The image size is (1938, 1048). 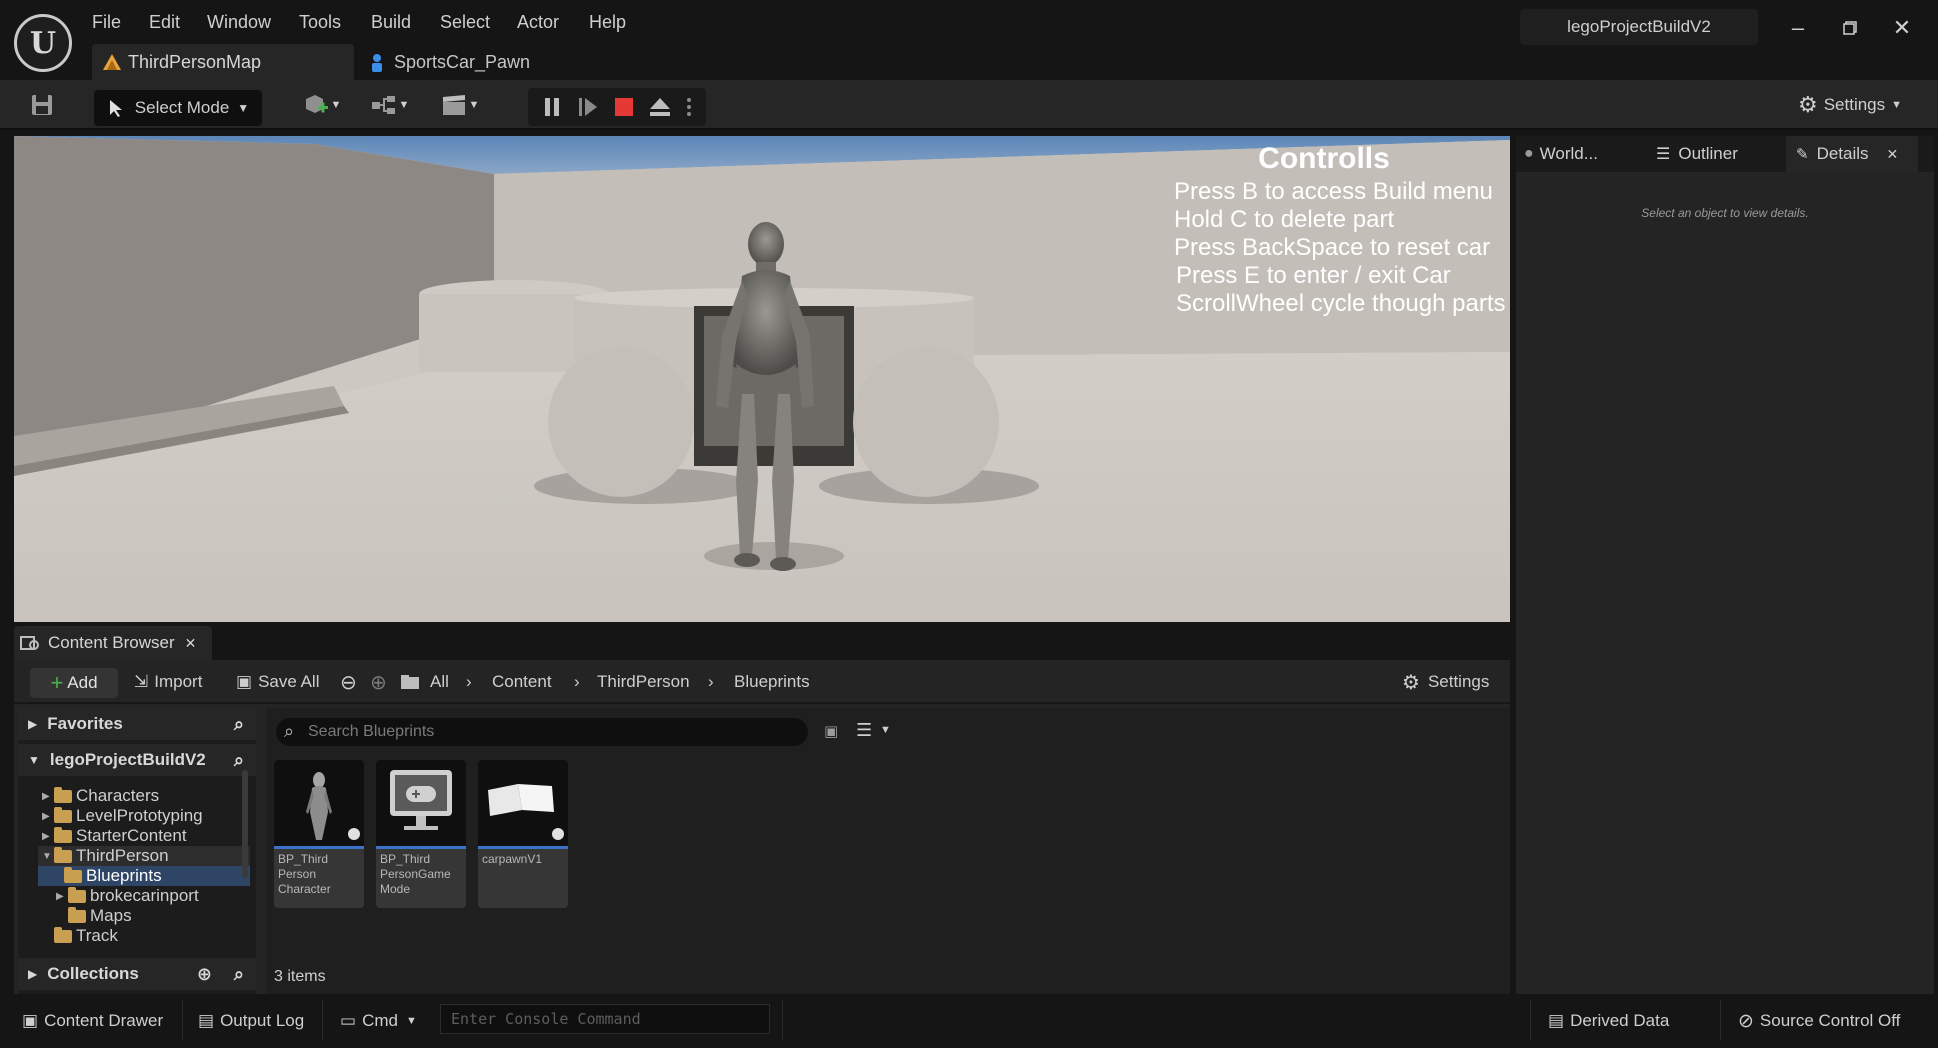 What do you see at coordinates (1663, 154) in the screenshot?
I see `list-icon: ☰` at bounding box center [1663, 154].